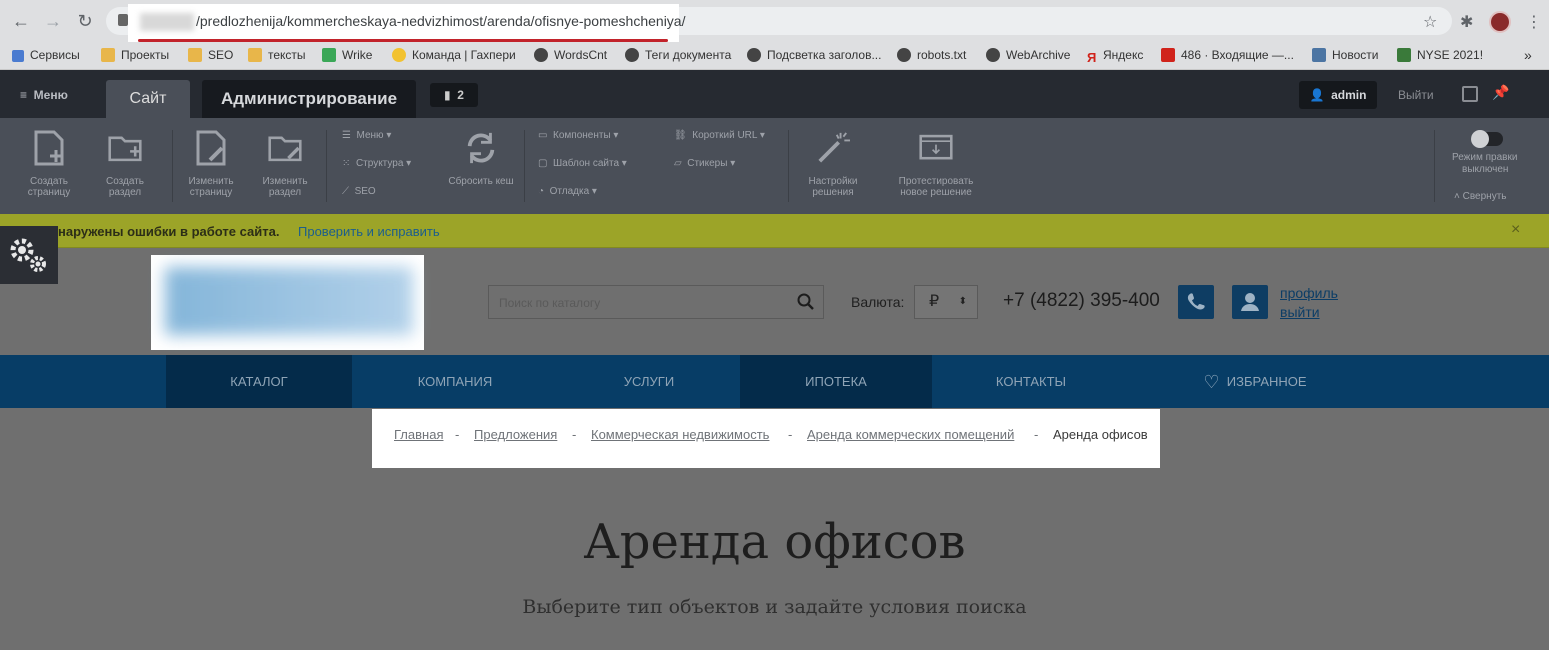 Image resolution: width=1549 pixels, height=650 pixels. What do you see at coordinates (85, 21) in the screenshot?
I see `reload-icon: ↻` at bounding box center [85, 21].